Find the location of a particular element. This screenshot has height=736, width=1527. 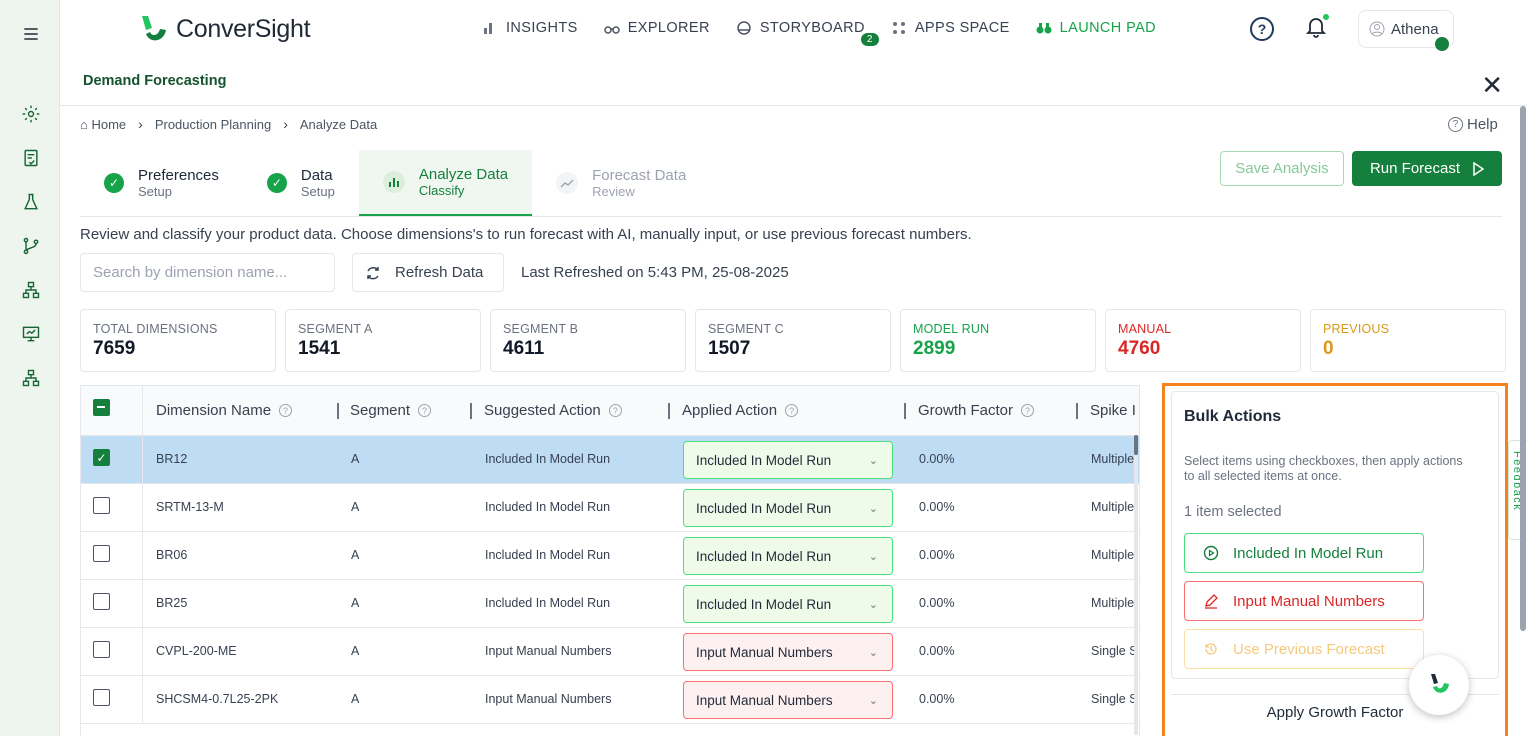

refresh-data-button: Refresh Data is located at coordinates (428, 272).